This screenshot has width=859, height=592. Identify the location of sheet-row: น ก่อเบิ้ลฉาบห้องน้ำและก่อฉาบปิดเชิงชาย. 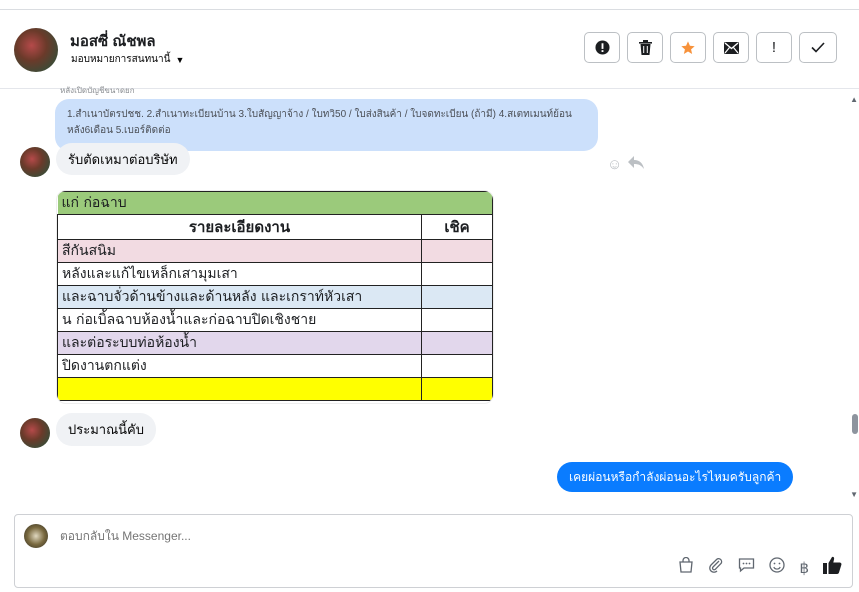
(239, 320).